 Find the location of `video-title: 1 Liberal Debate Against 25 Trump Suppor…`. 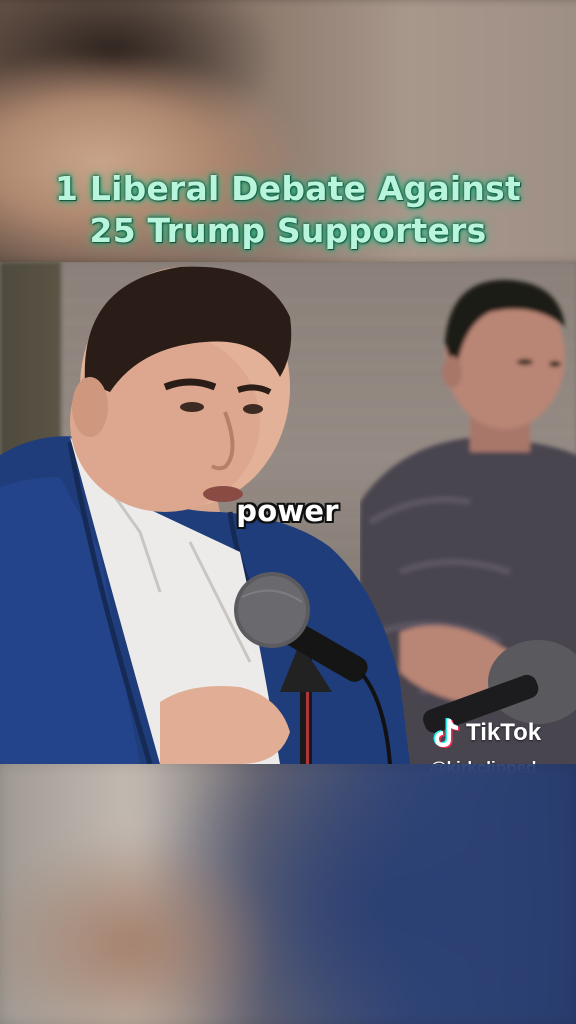

video-title: 1 Liberal Debate Against 25 Trump Suppor… is located at coordinates (288, 210).